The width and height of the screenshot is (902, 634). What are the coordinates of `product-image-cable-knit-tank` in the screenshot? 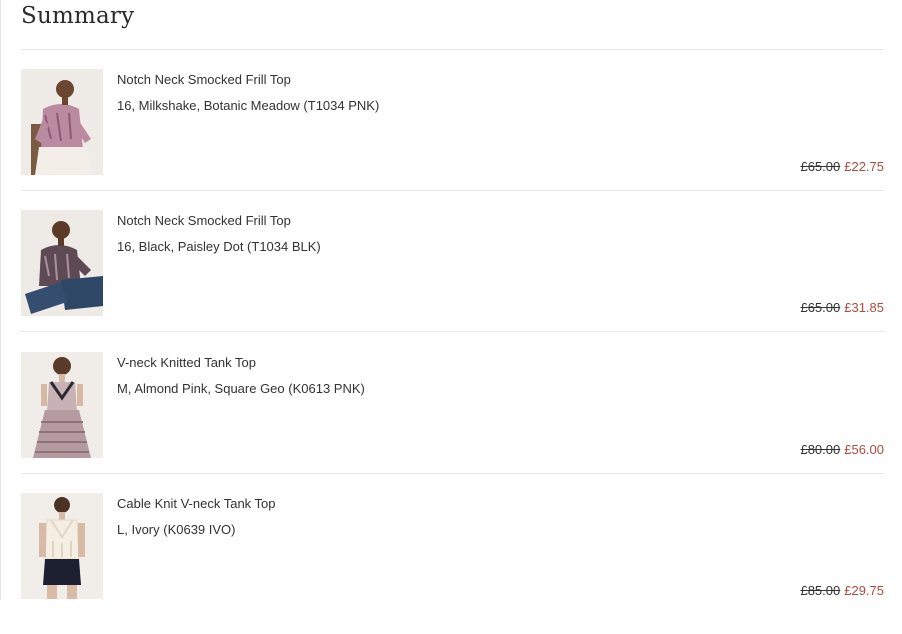 It's located at (62, 546).